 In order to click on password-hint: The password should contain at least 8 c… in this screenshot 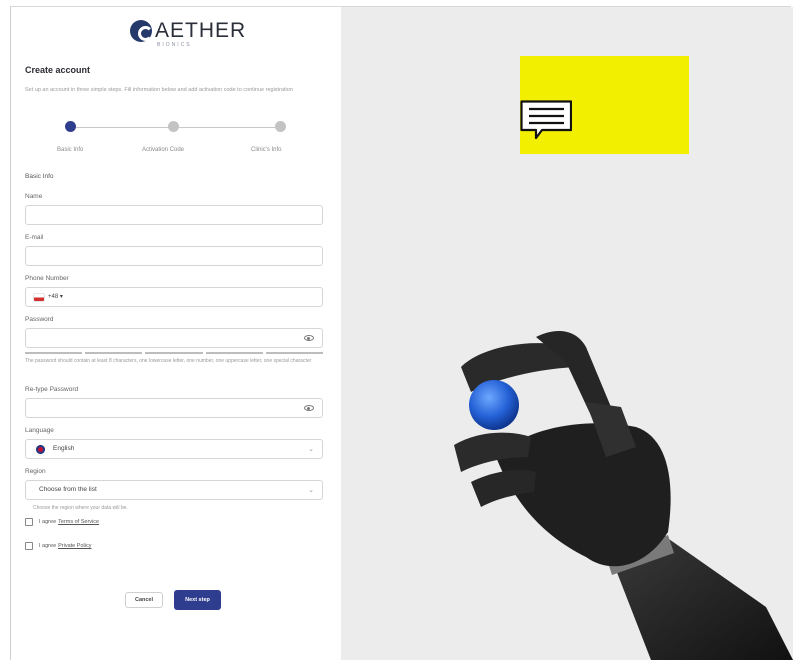, I will do `click(168, 361)`.